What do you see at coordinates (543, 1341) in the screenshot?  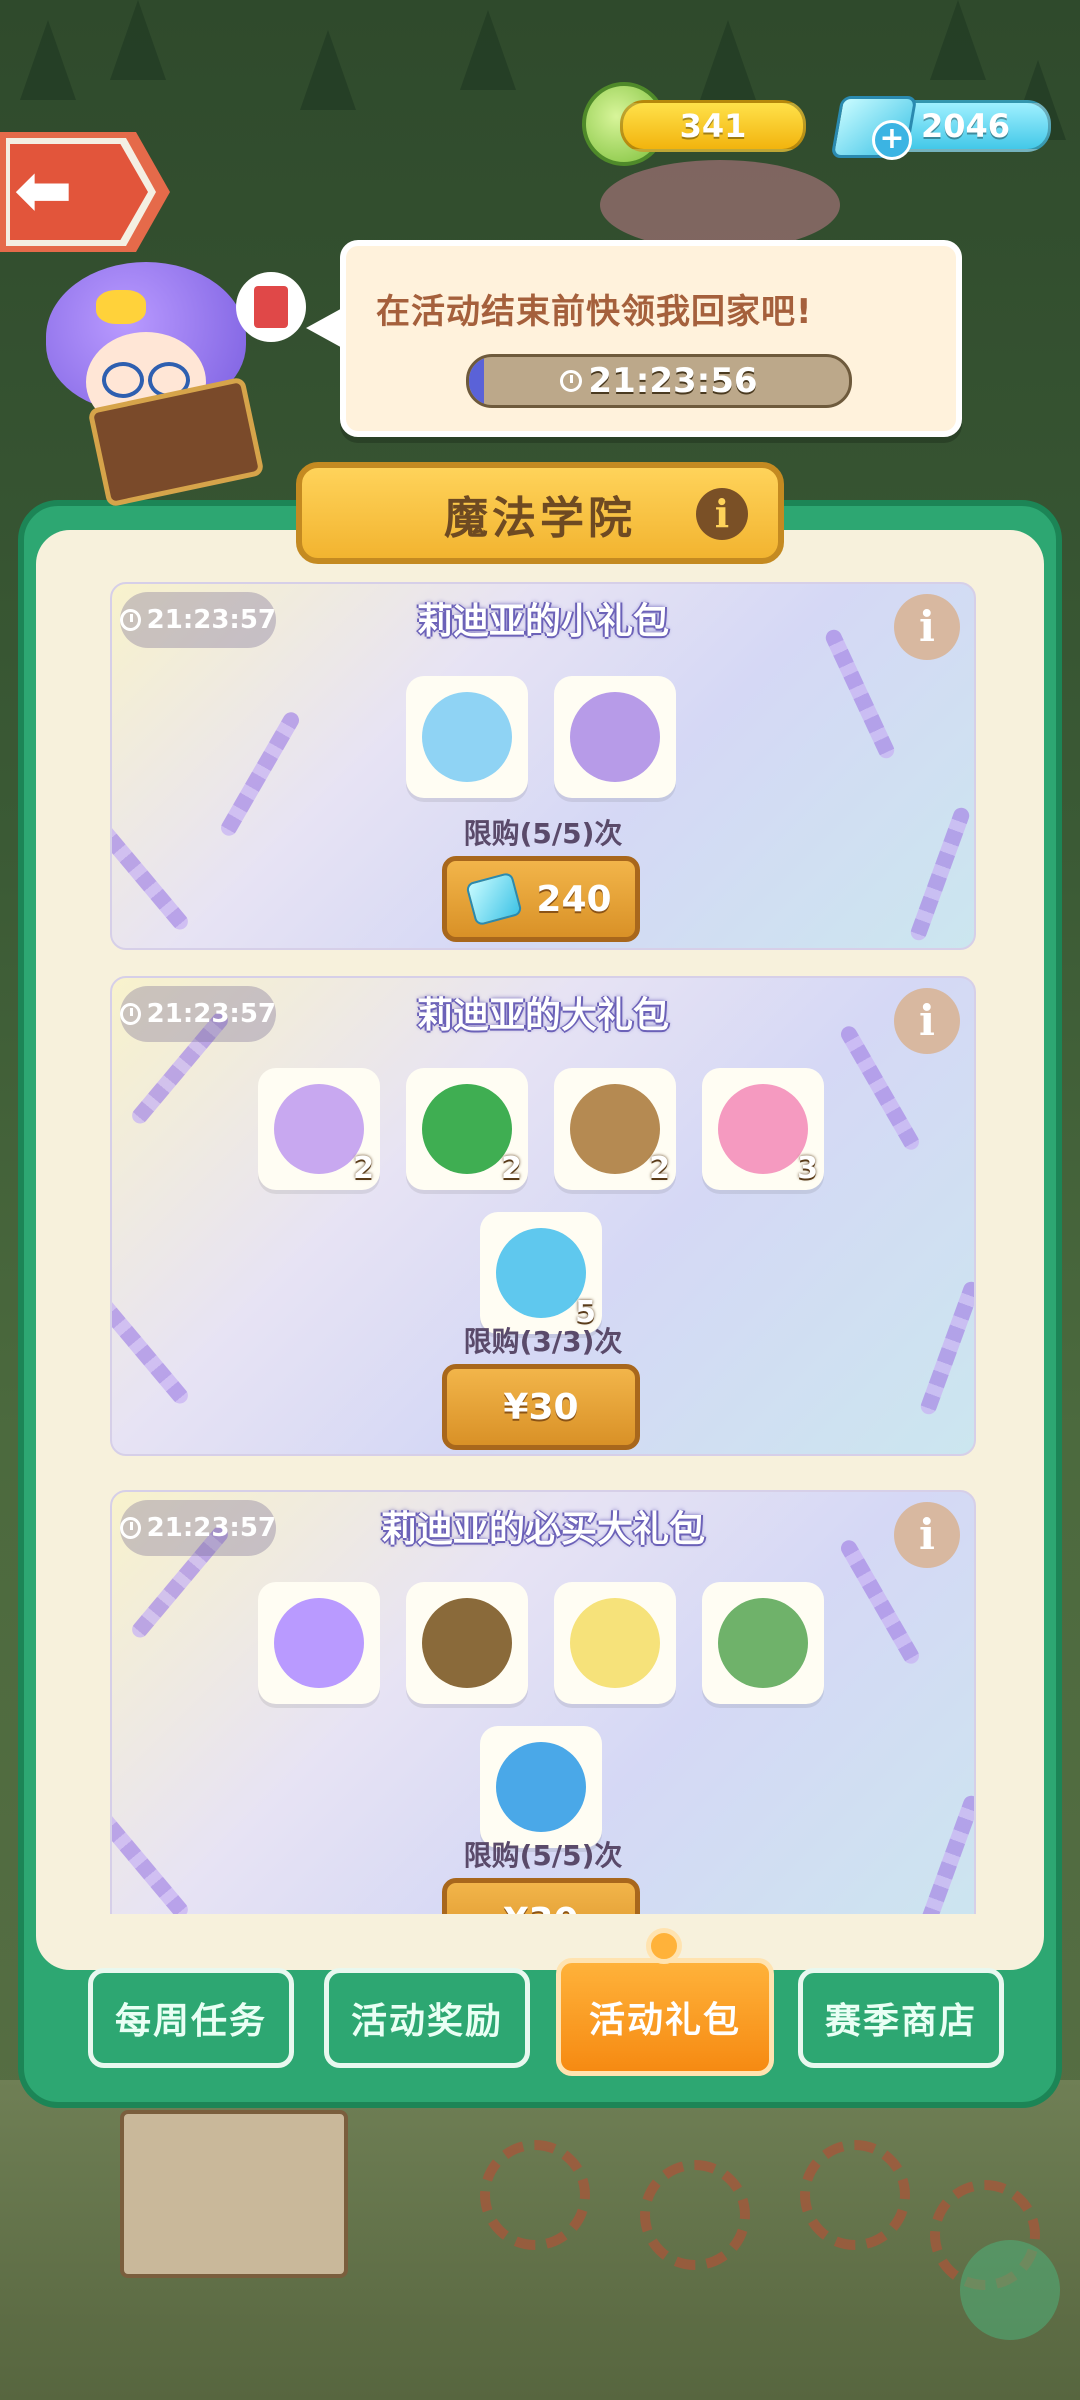 I see `purchase-limit: 限购(3/3)次` at bounding box center [543, 1341].